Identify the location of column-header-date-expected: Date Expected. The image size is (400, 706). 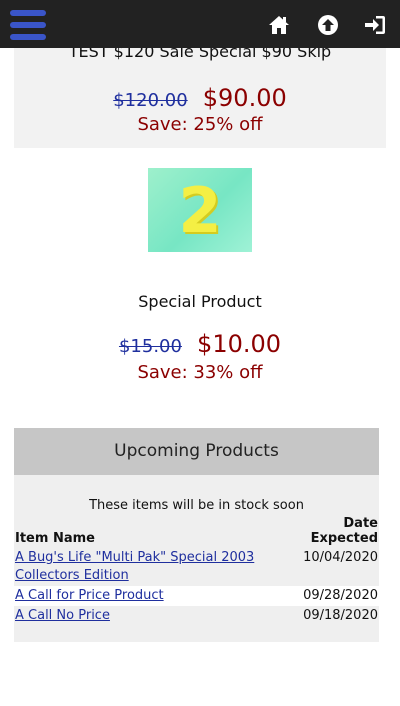
(344, 531).